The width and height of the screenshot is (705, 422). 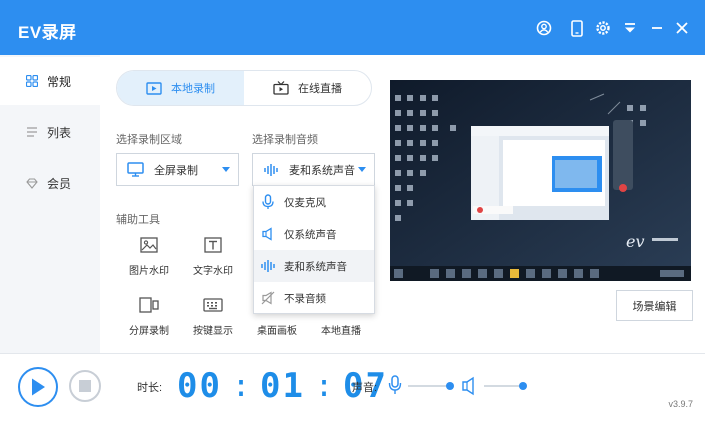 I want to click on audio-option-no-audio: 不录音频, so click(x=314, y=298).